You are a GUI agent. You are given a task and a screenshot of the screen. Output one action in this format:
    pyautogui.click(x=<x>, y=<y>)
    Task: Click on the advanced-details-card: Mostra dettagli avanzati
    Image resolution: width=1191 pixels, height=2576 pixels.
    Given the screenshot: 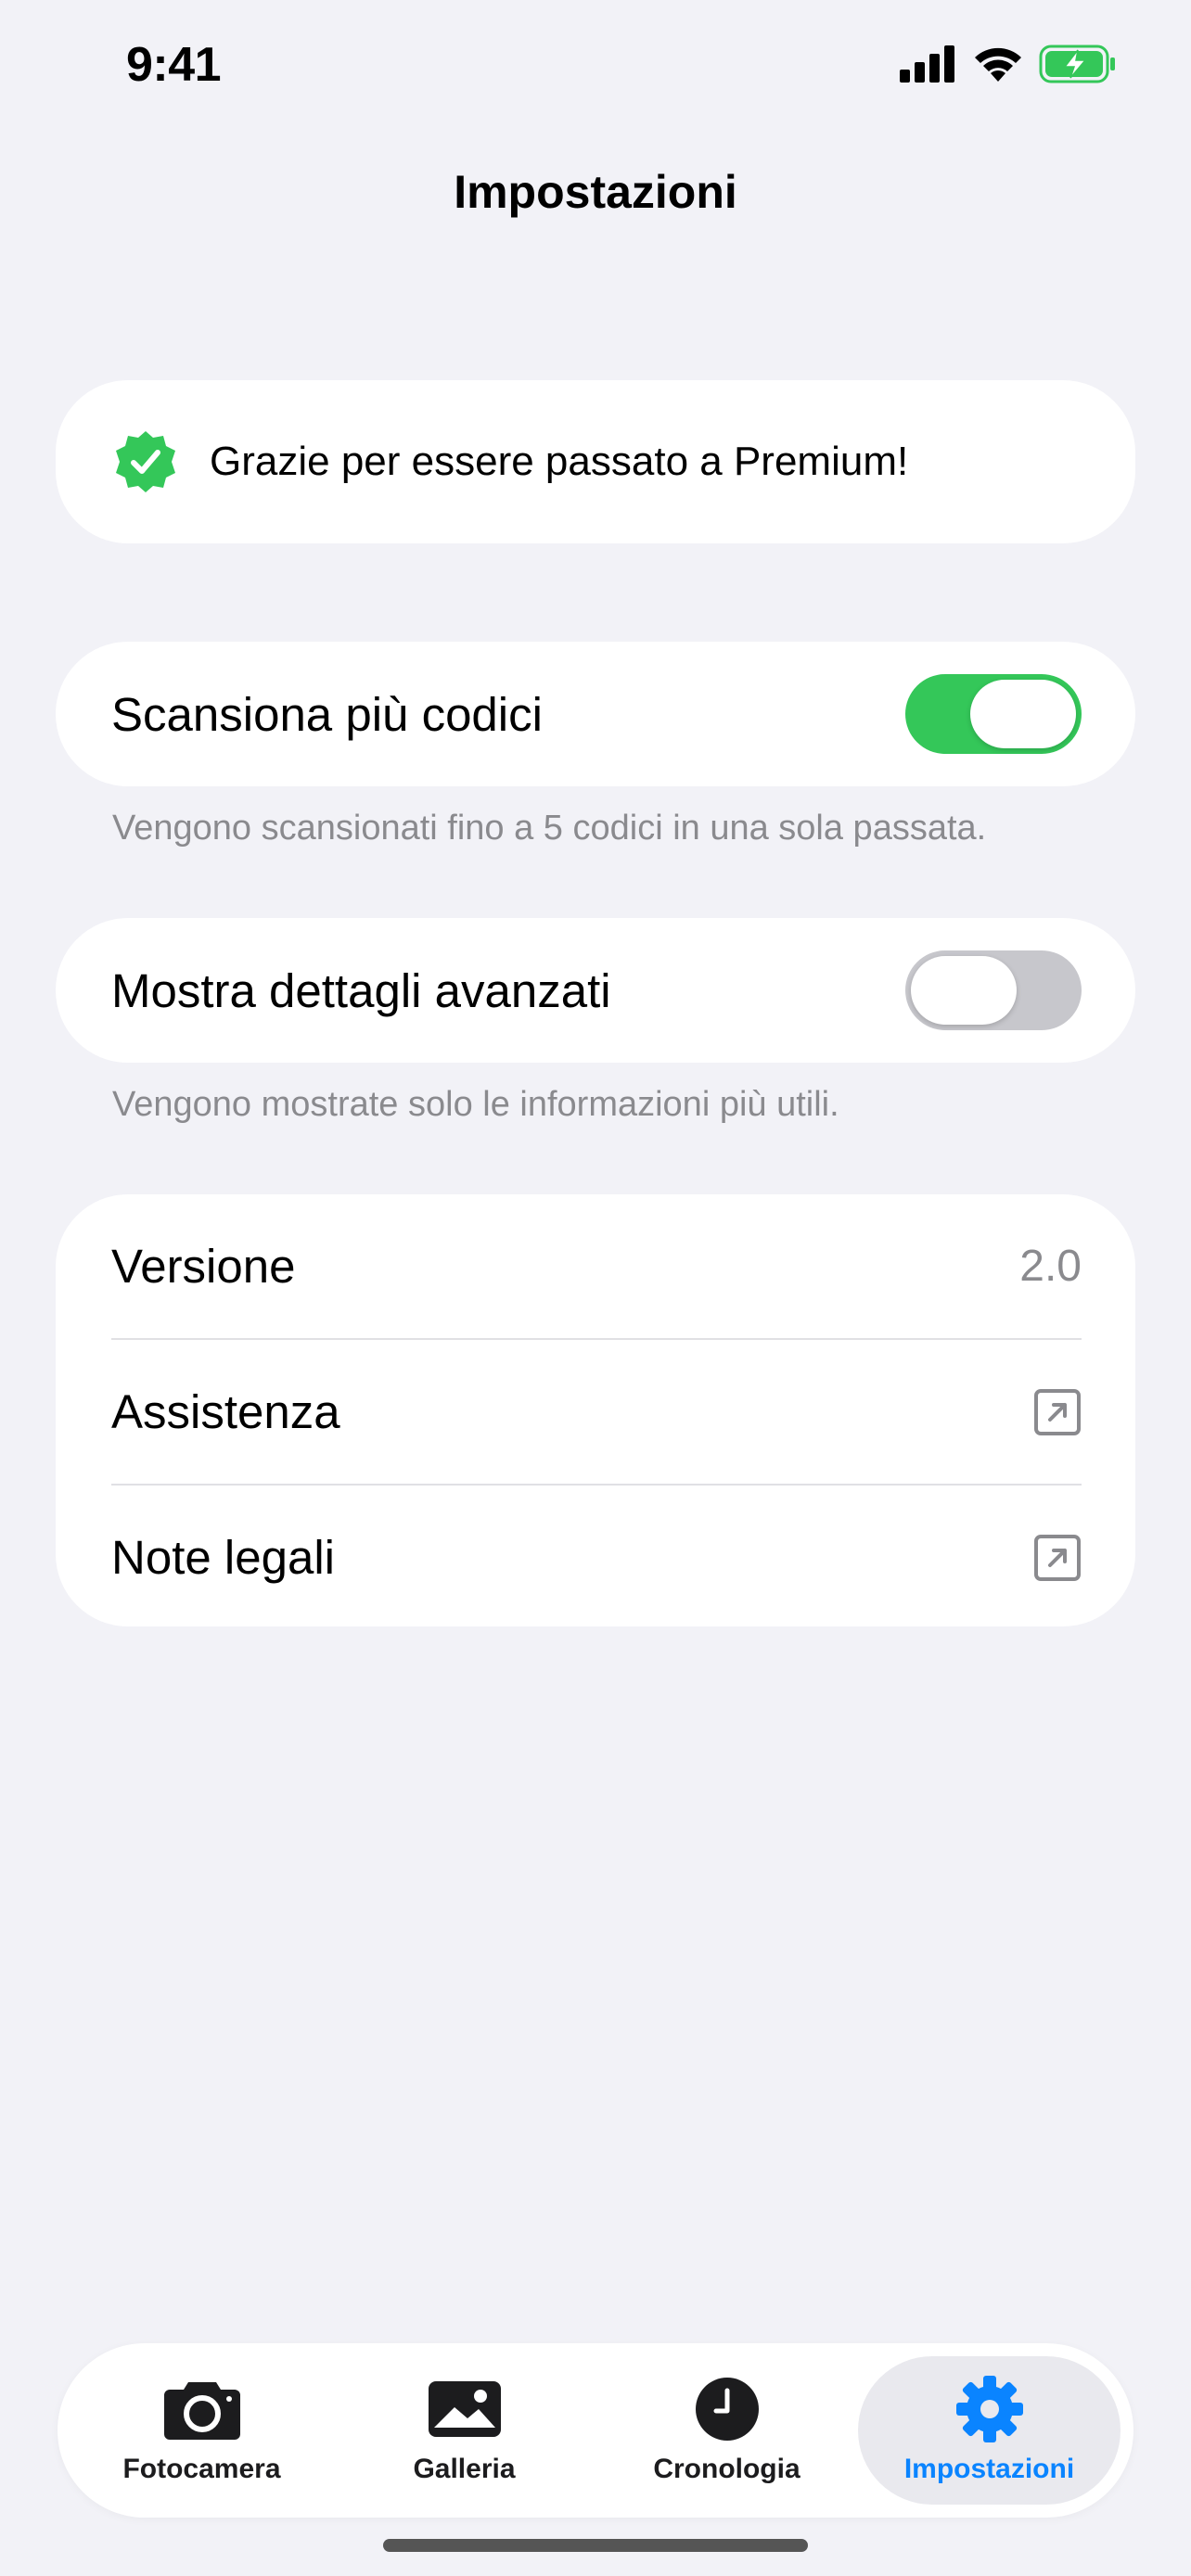 What is the action you would take?
    pyautogui.click(x=595, y=990)
    